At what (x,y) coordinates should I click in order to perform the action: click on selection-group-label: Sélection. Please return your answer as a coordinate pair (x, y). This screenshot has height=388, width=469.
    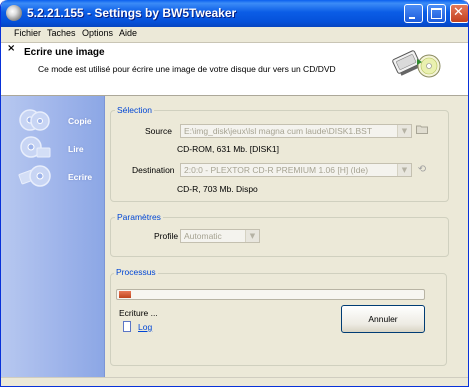
    Looking at the image, I should click on (134, 110).